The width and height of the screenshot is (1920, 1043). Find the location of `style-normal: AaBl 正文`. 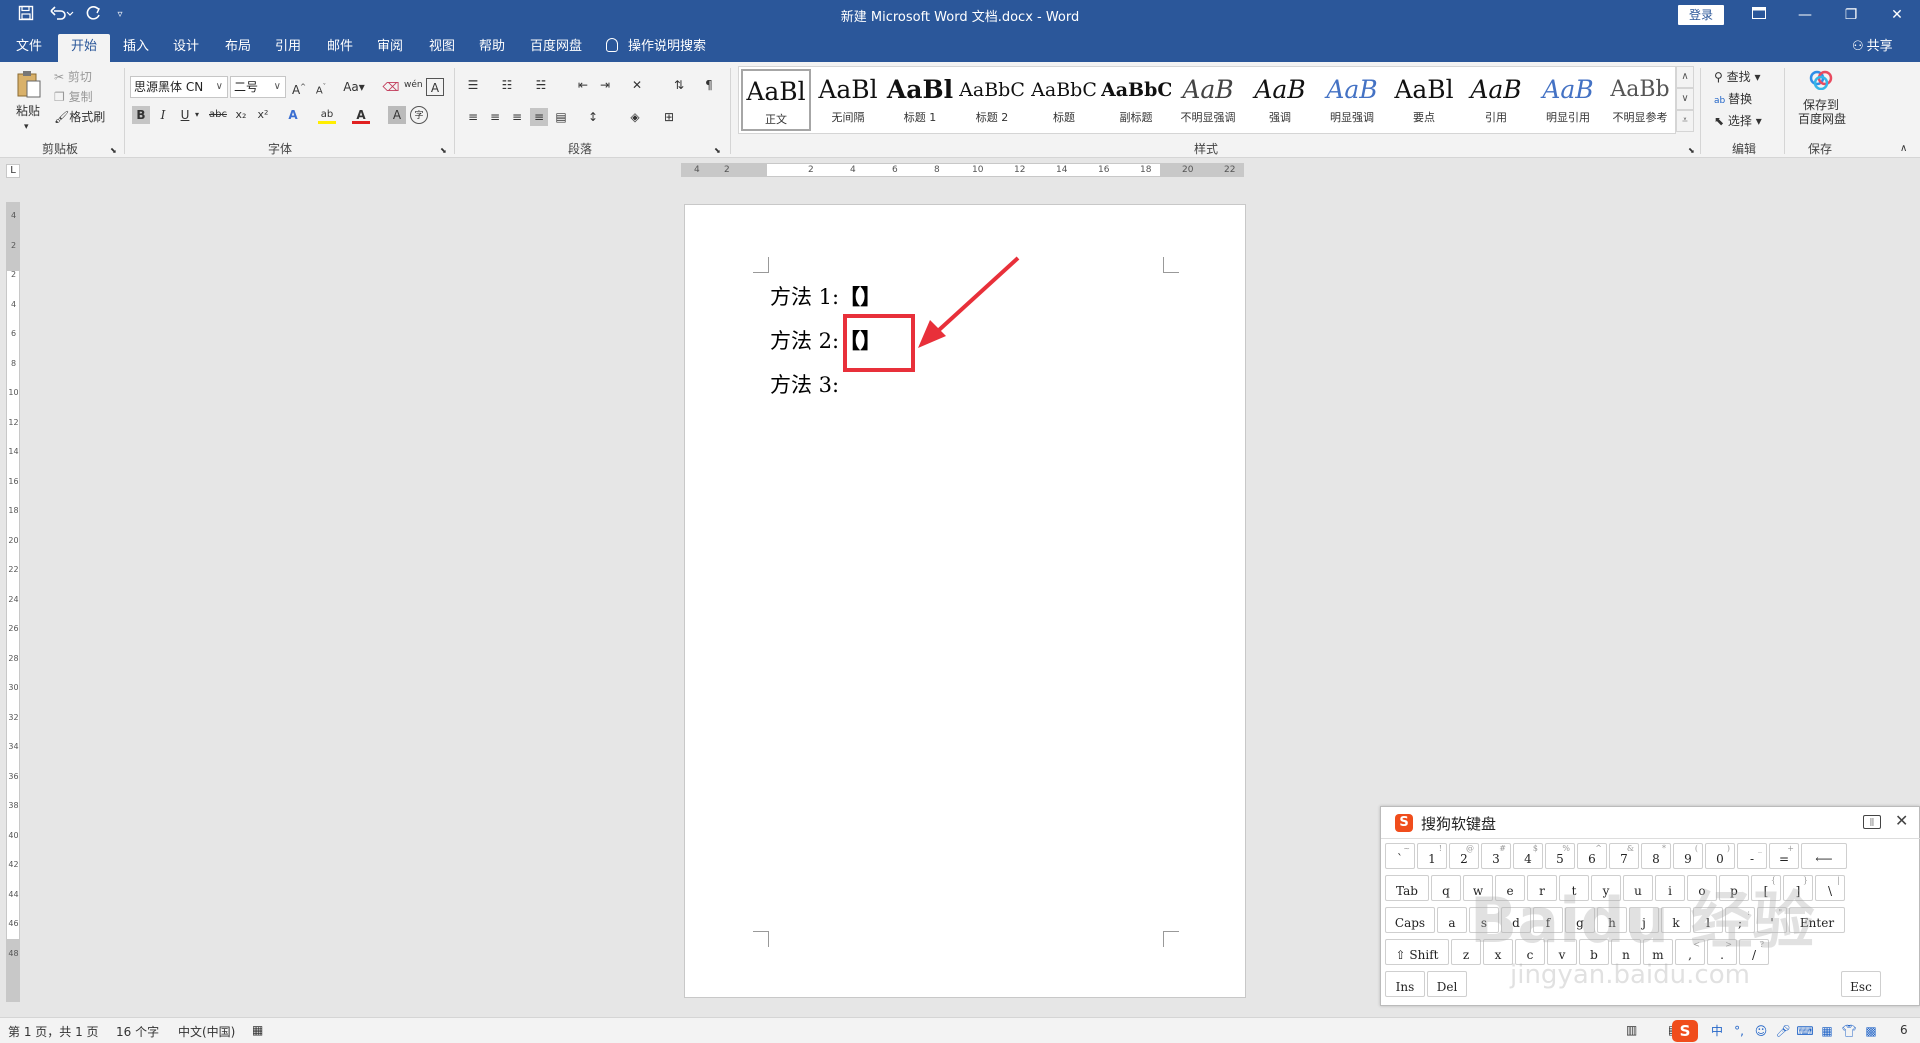

style-normal: AaBl 正文 is located at coordinates (776, 100).